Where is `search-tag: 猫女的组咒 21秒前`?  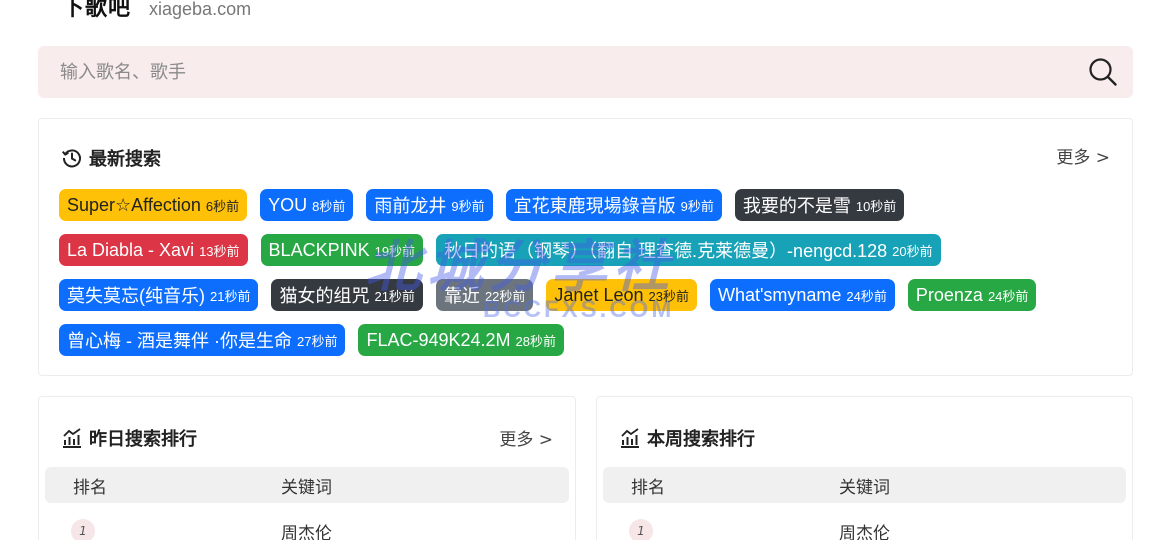
search-tag: 猫女的组咒 21秒前 is located at coordinates (347, 295).